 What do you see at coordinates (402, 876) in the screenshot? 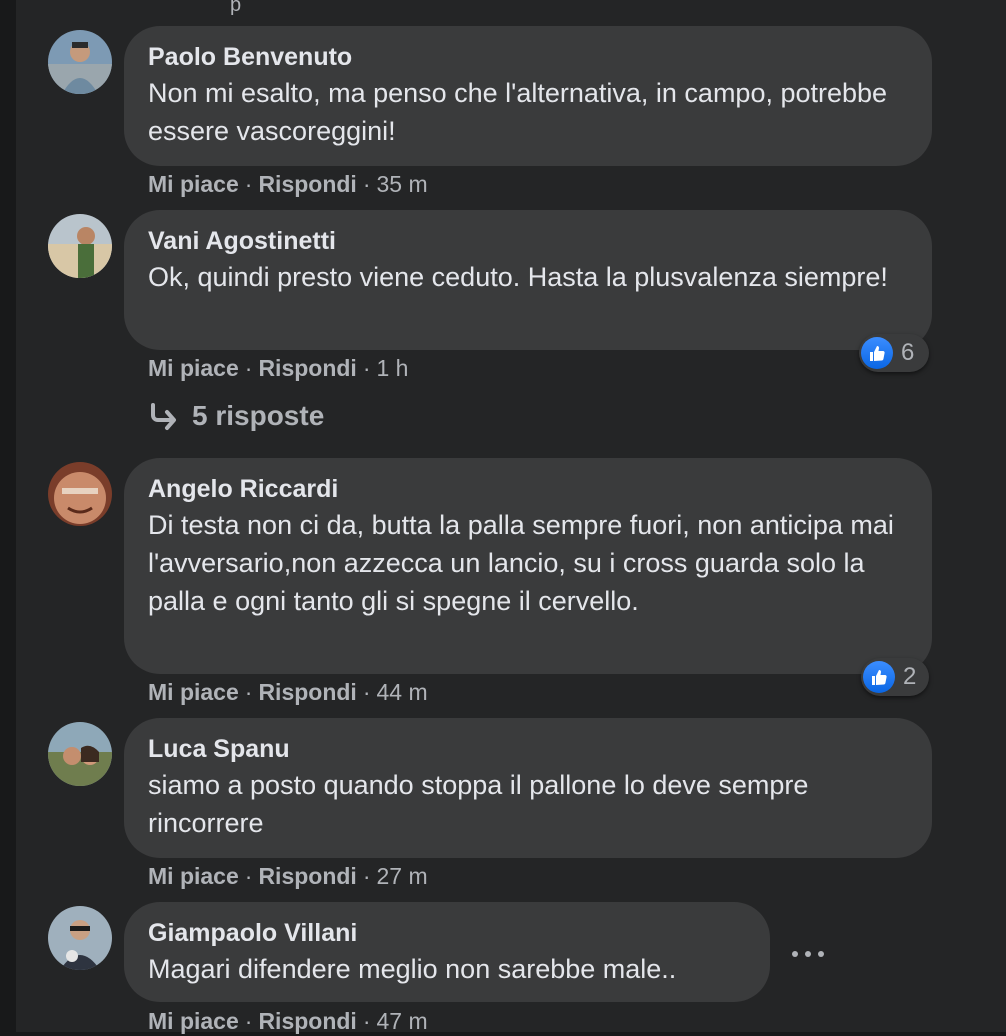
I see `comment-timestamp: 27 m` at bounding box center [402, 876].